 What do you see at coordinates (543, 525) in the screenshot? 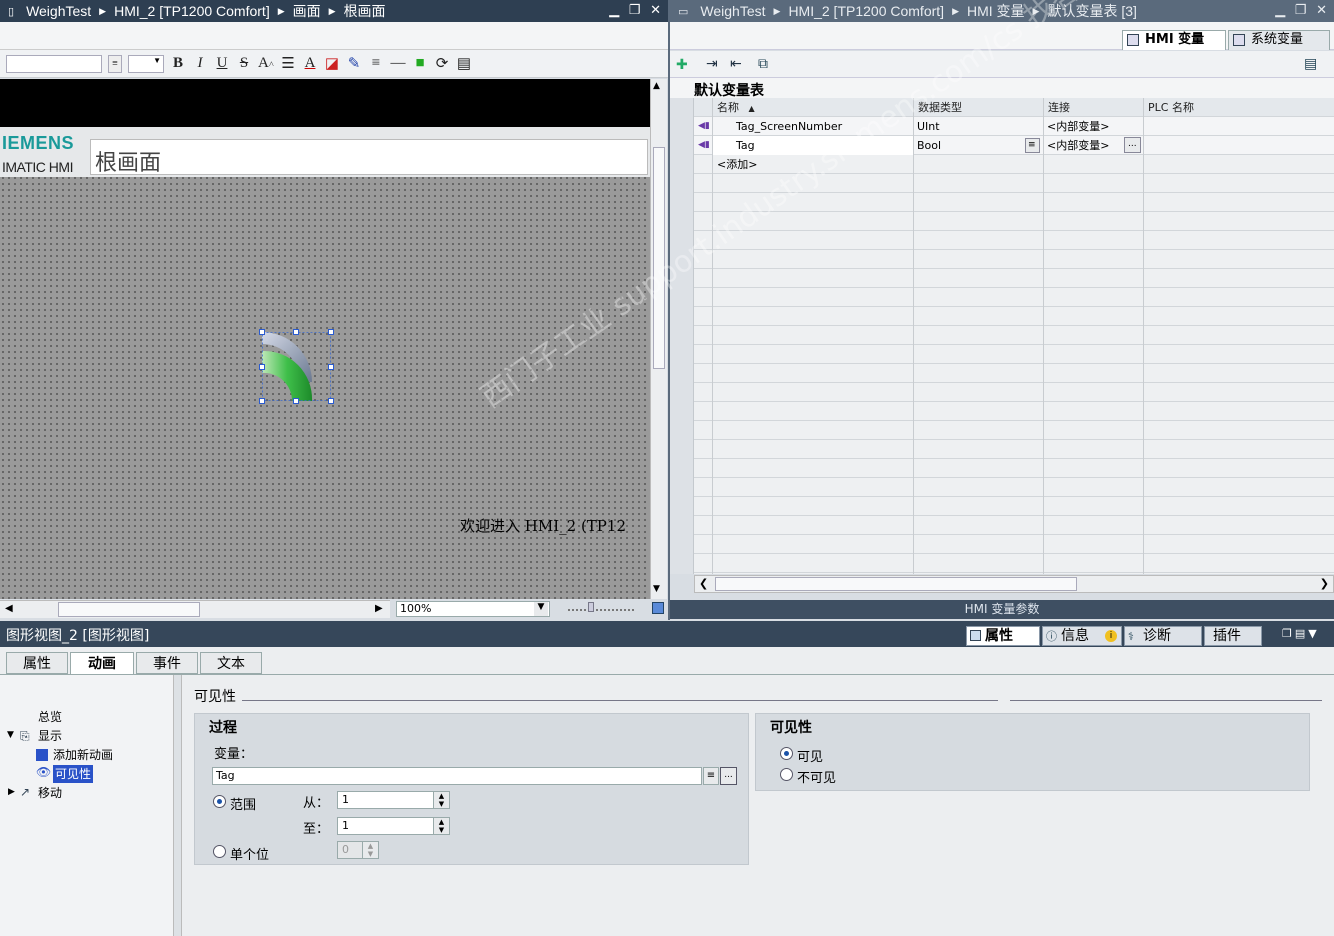
I see `welcome-text: 欢迎进入 HMI_2 (TP12` at bounding box center [543, 525].